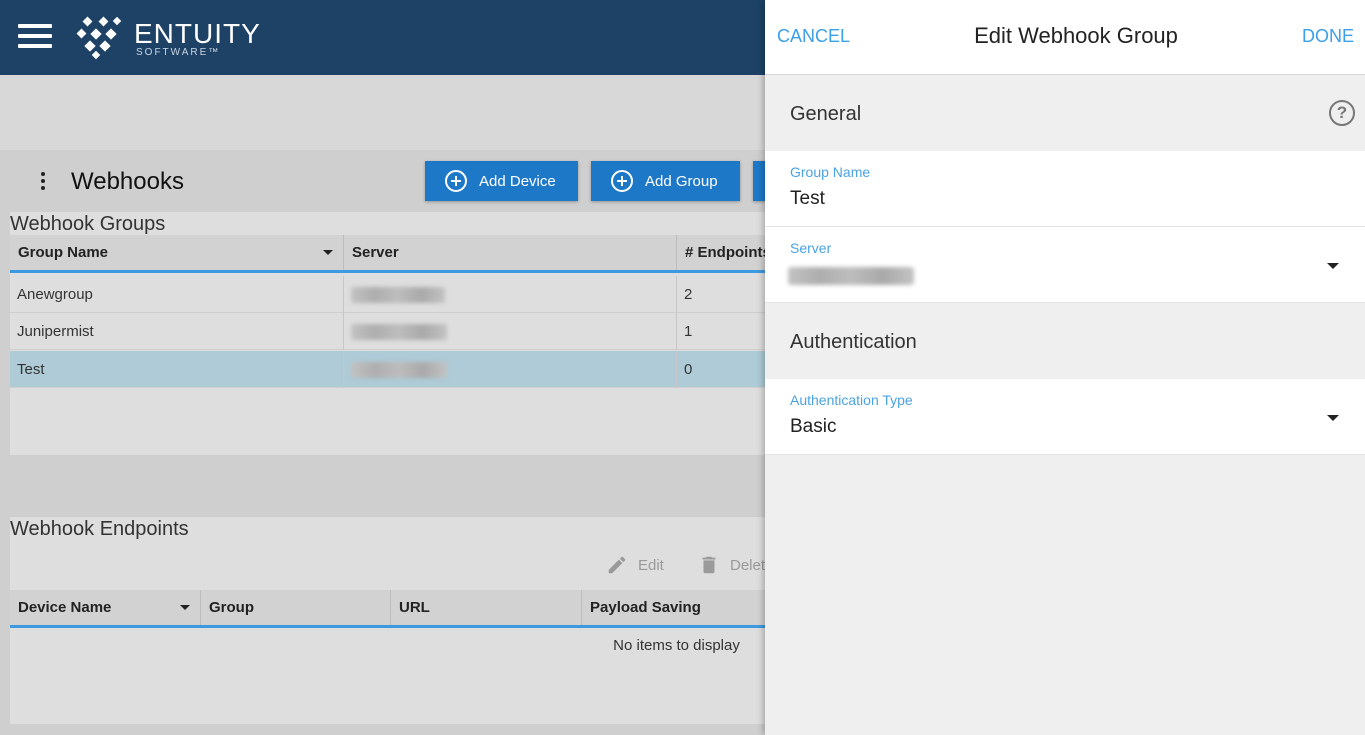 The width and height of the screenshot is (1365, 735). What do you see at coordinates (178, 52) in the screenshot?
I see `brand-subtitle: SOFTWARE™` at bounding box center [178, 52].